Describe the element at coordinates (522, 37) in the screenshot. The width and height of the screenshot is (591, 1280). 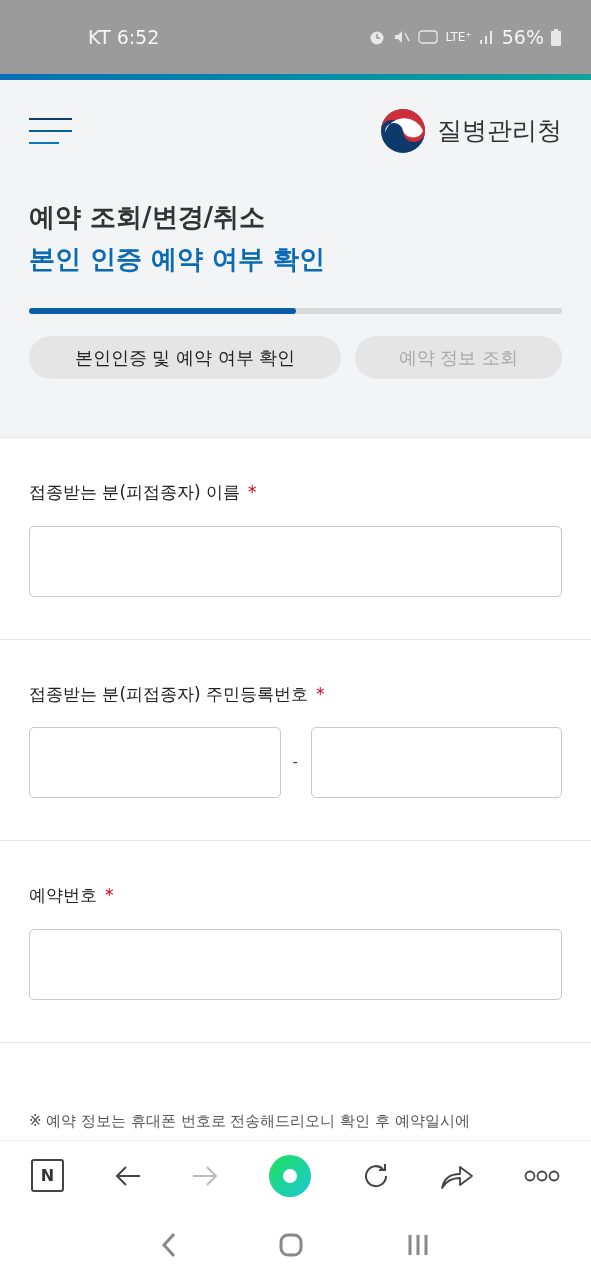
I see `battery-level: 56%` at that location.